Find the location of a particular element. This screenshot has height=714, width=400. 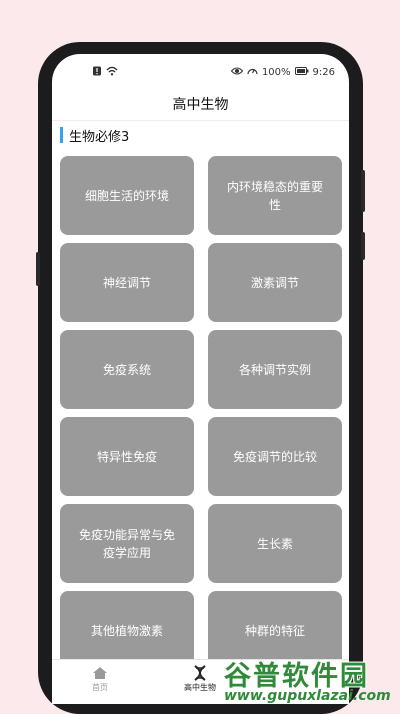

topic-card: 免疫调节的比较 is located at coordinates (275, 456).